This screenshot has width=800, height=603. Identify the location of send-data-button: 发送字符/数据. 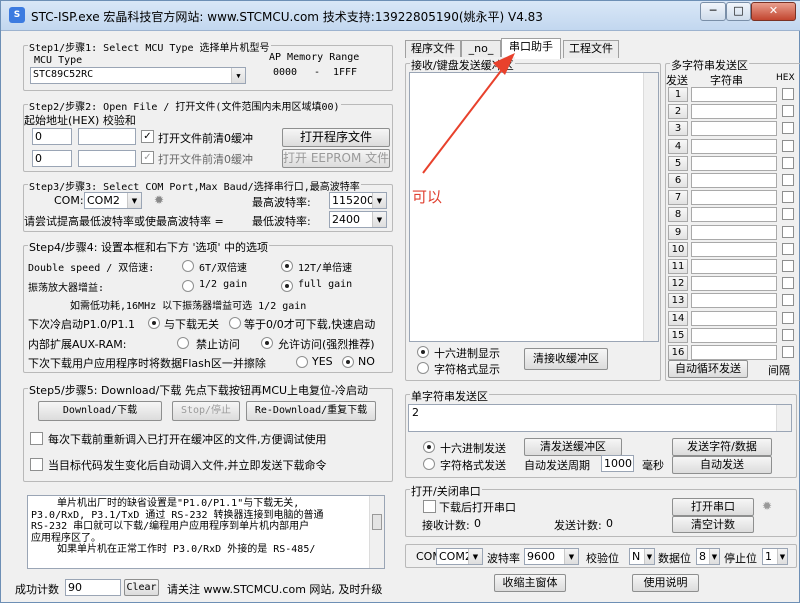
(722, 447).